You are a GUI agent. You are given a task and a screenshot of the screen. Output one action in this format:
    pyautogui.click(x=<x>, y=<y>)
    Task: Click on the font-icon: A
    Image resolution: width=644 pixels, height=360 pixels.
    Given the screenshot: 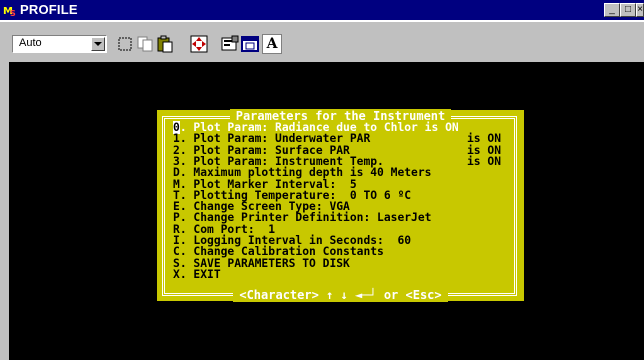 What is the action you would take?
    pyautogui.click(x=272, y=44)
    